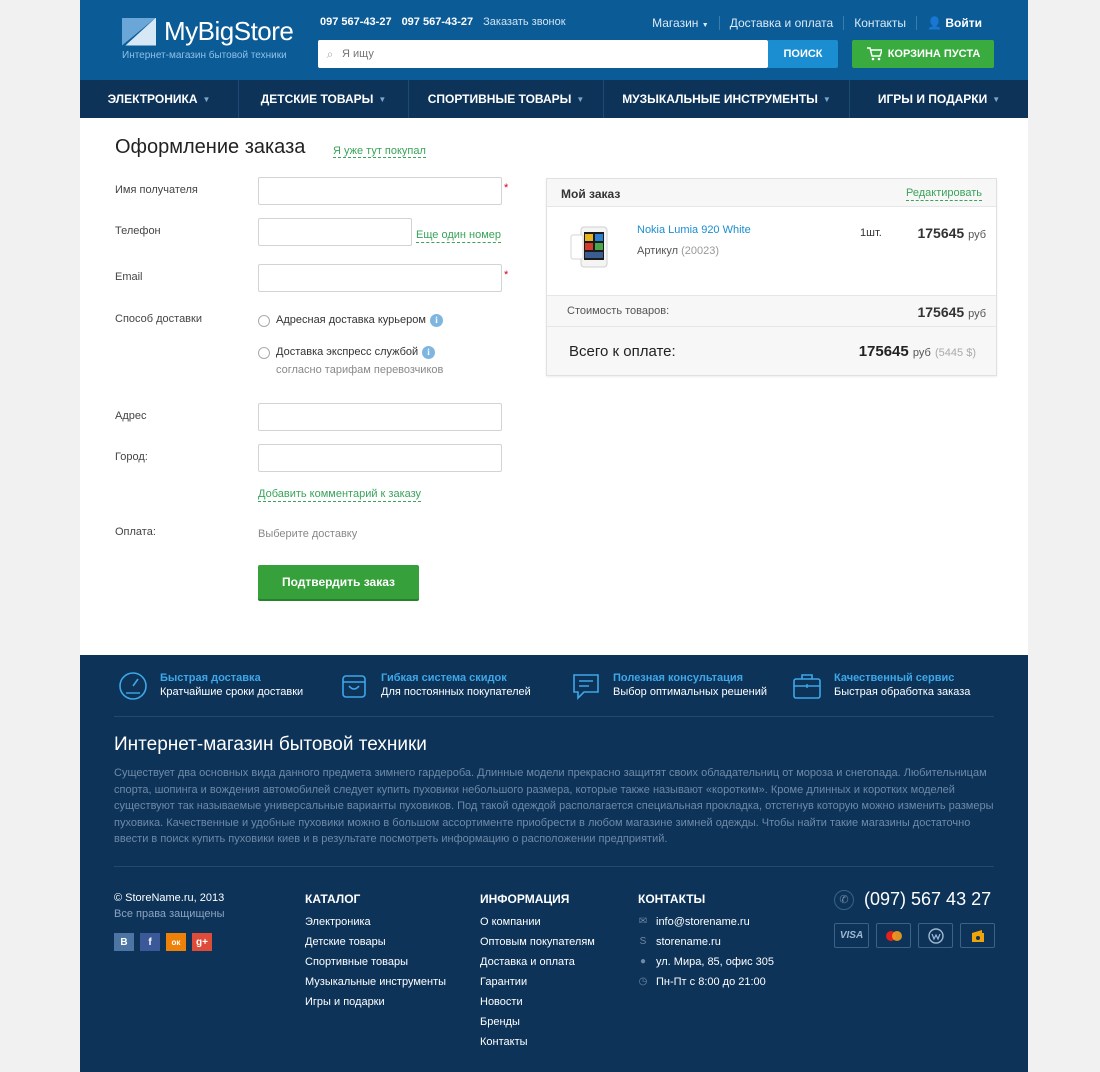  Describe the element at coordinates (879, 23) in the screenshot. I see `nav-contacts: Контакты` at that location.